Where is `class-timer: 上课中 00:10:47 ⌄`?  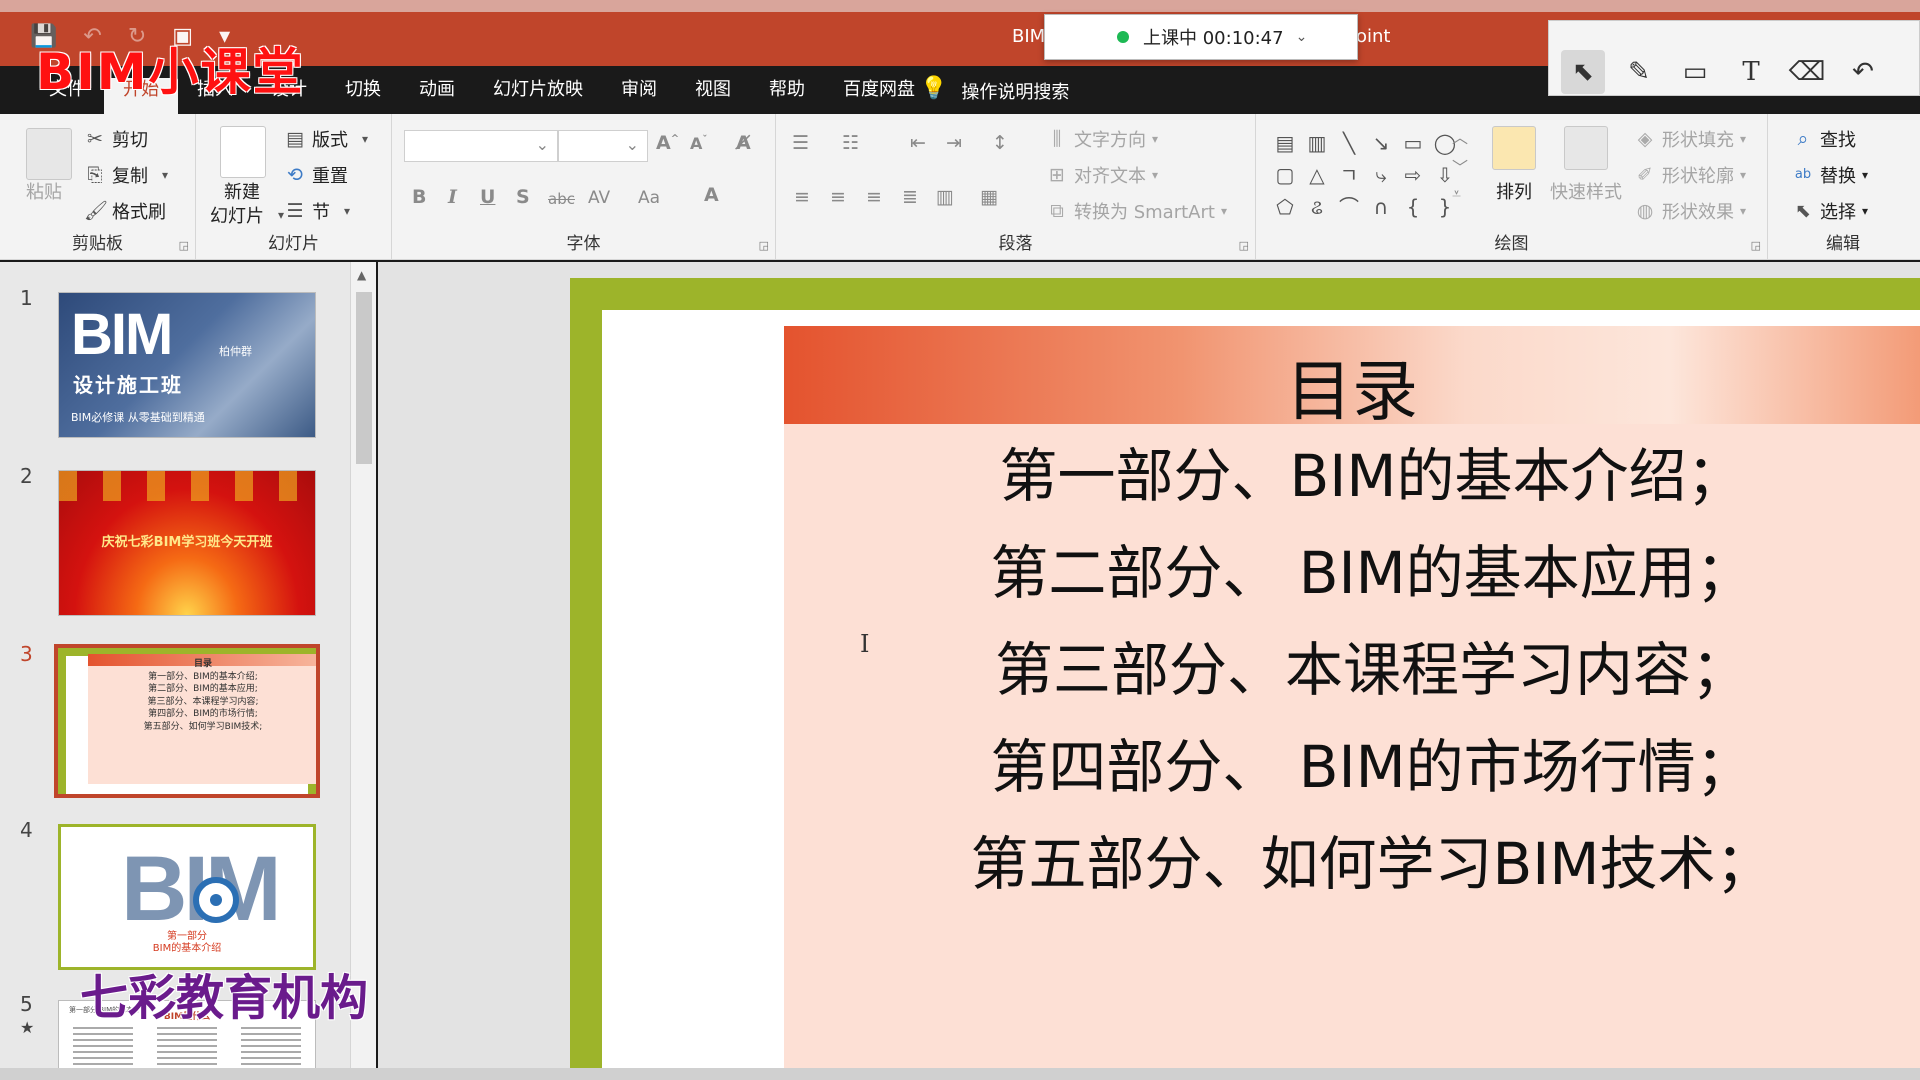 class-timer: 上课中 00:10:47 ⌄ is located at coordinates (1201, 37).